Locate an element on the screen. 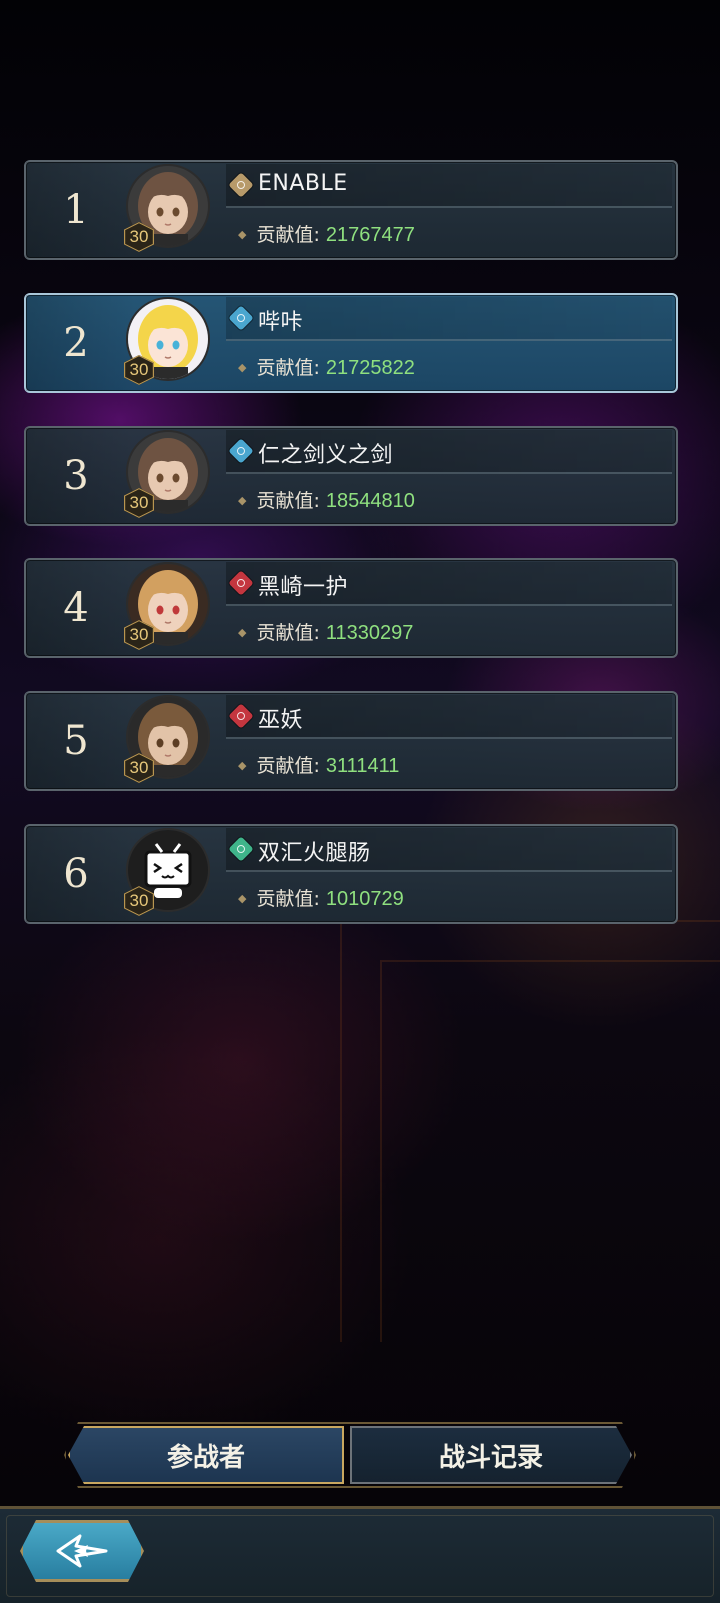  rank-number: 5 is located at coordinates (76, 741).